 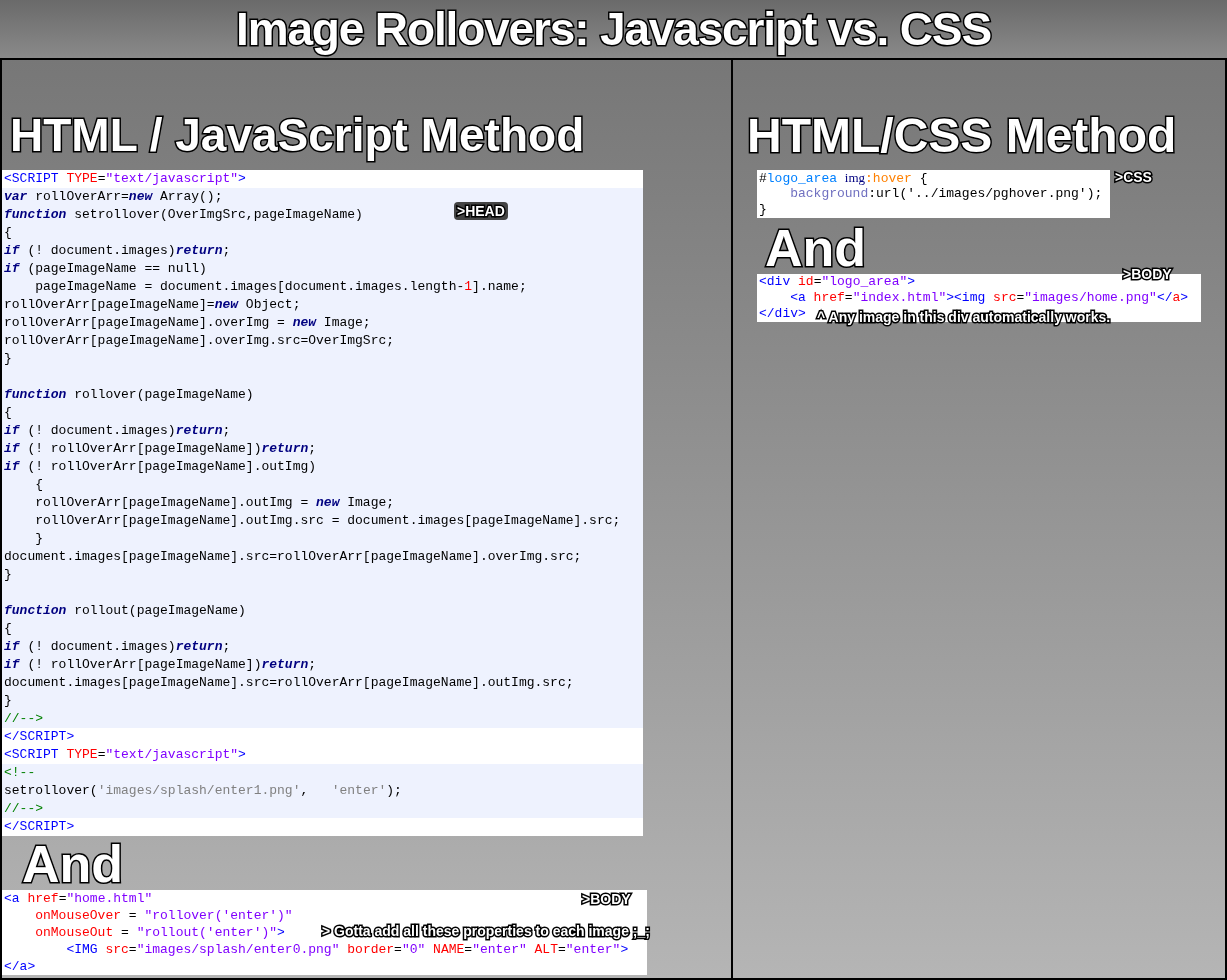 What do you see at coordinates (962, 138) in the screenshot?
I see `section-heading: HTML/CSS Method` at bounding box center [962, 138].